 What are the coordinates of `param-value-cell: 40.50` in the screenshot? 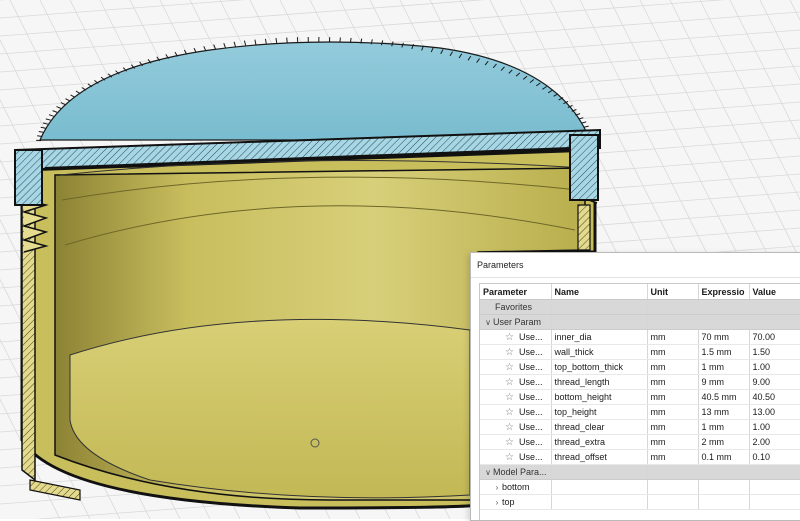 It's located at (774, 397).